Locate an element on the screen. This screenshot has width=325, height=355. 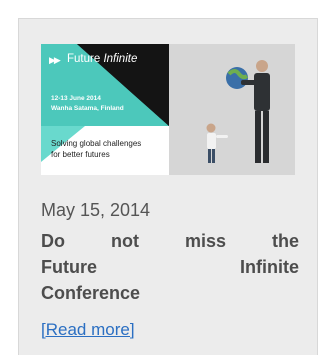
banner-event-place: Wanha Satama, Finland is located at coordinates (87, 108).